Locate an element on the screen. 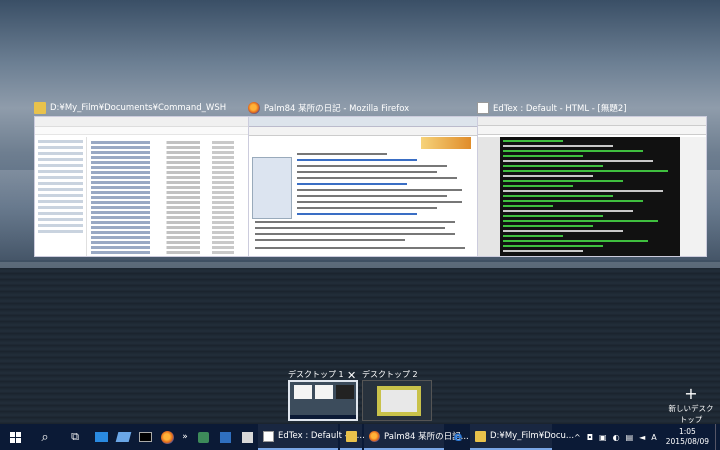 This screenshot has height=450, width=720. show-desktop-button is located at coordinates (717, 437).